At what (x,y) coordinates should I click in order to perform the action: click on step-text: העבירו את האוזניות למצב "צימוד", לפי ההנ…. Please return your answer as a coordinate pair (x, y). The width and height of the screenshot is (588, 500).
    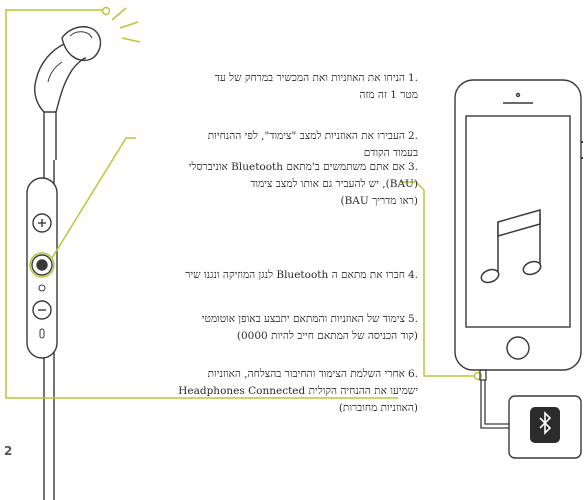
    Looking at the image, I should click on (306, 136).